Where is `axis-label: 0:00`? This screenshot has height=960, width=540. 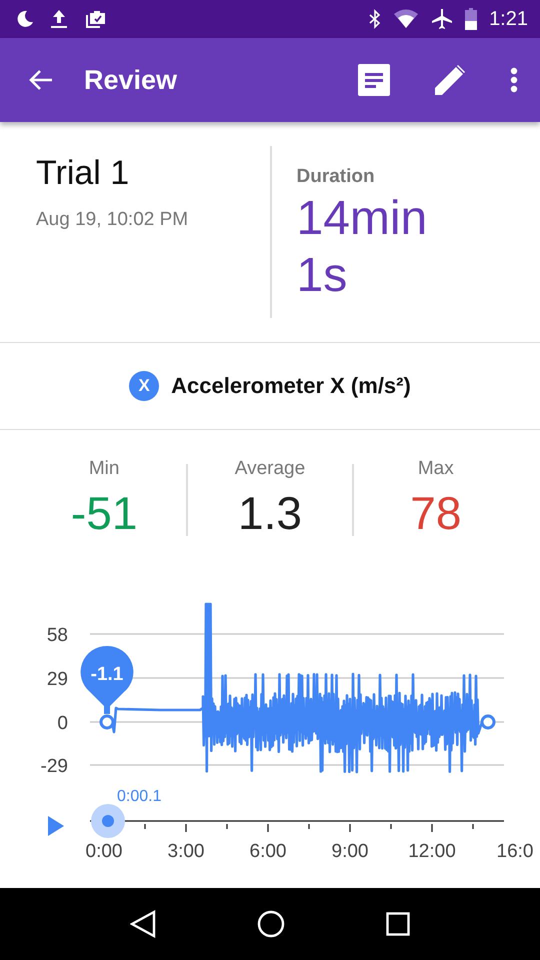 axis-label: 0:00 is located at coordinates (104, 851).